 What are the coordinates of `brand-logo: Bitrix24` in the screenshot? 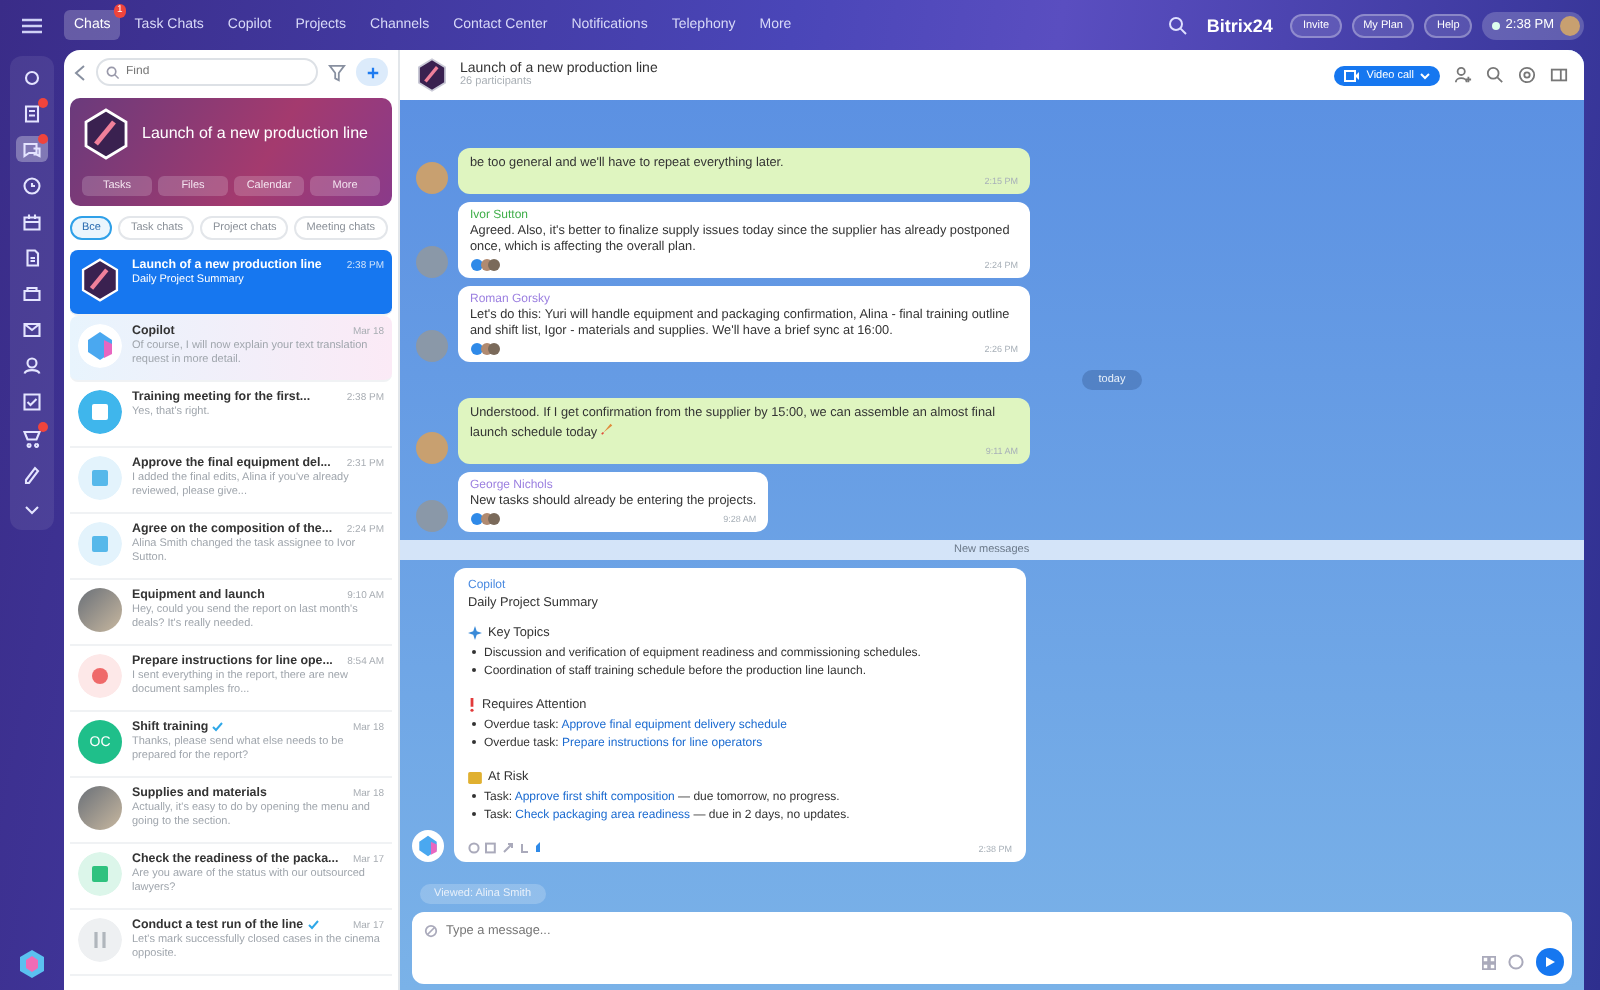 It's located at (1239, 25).